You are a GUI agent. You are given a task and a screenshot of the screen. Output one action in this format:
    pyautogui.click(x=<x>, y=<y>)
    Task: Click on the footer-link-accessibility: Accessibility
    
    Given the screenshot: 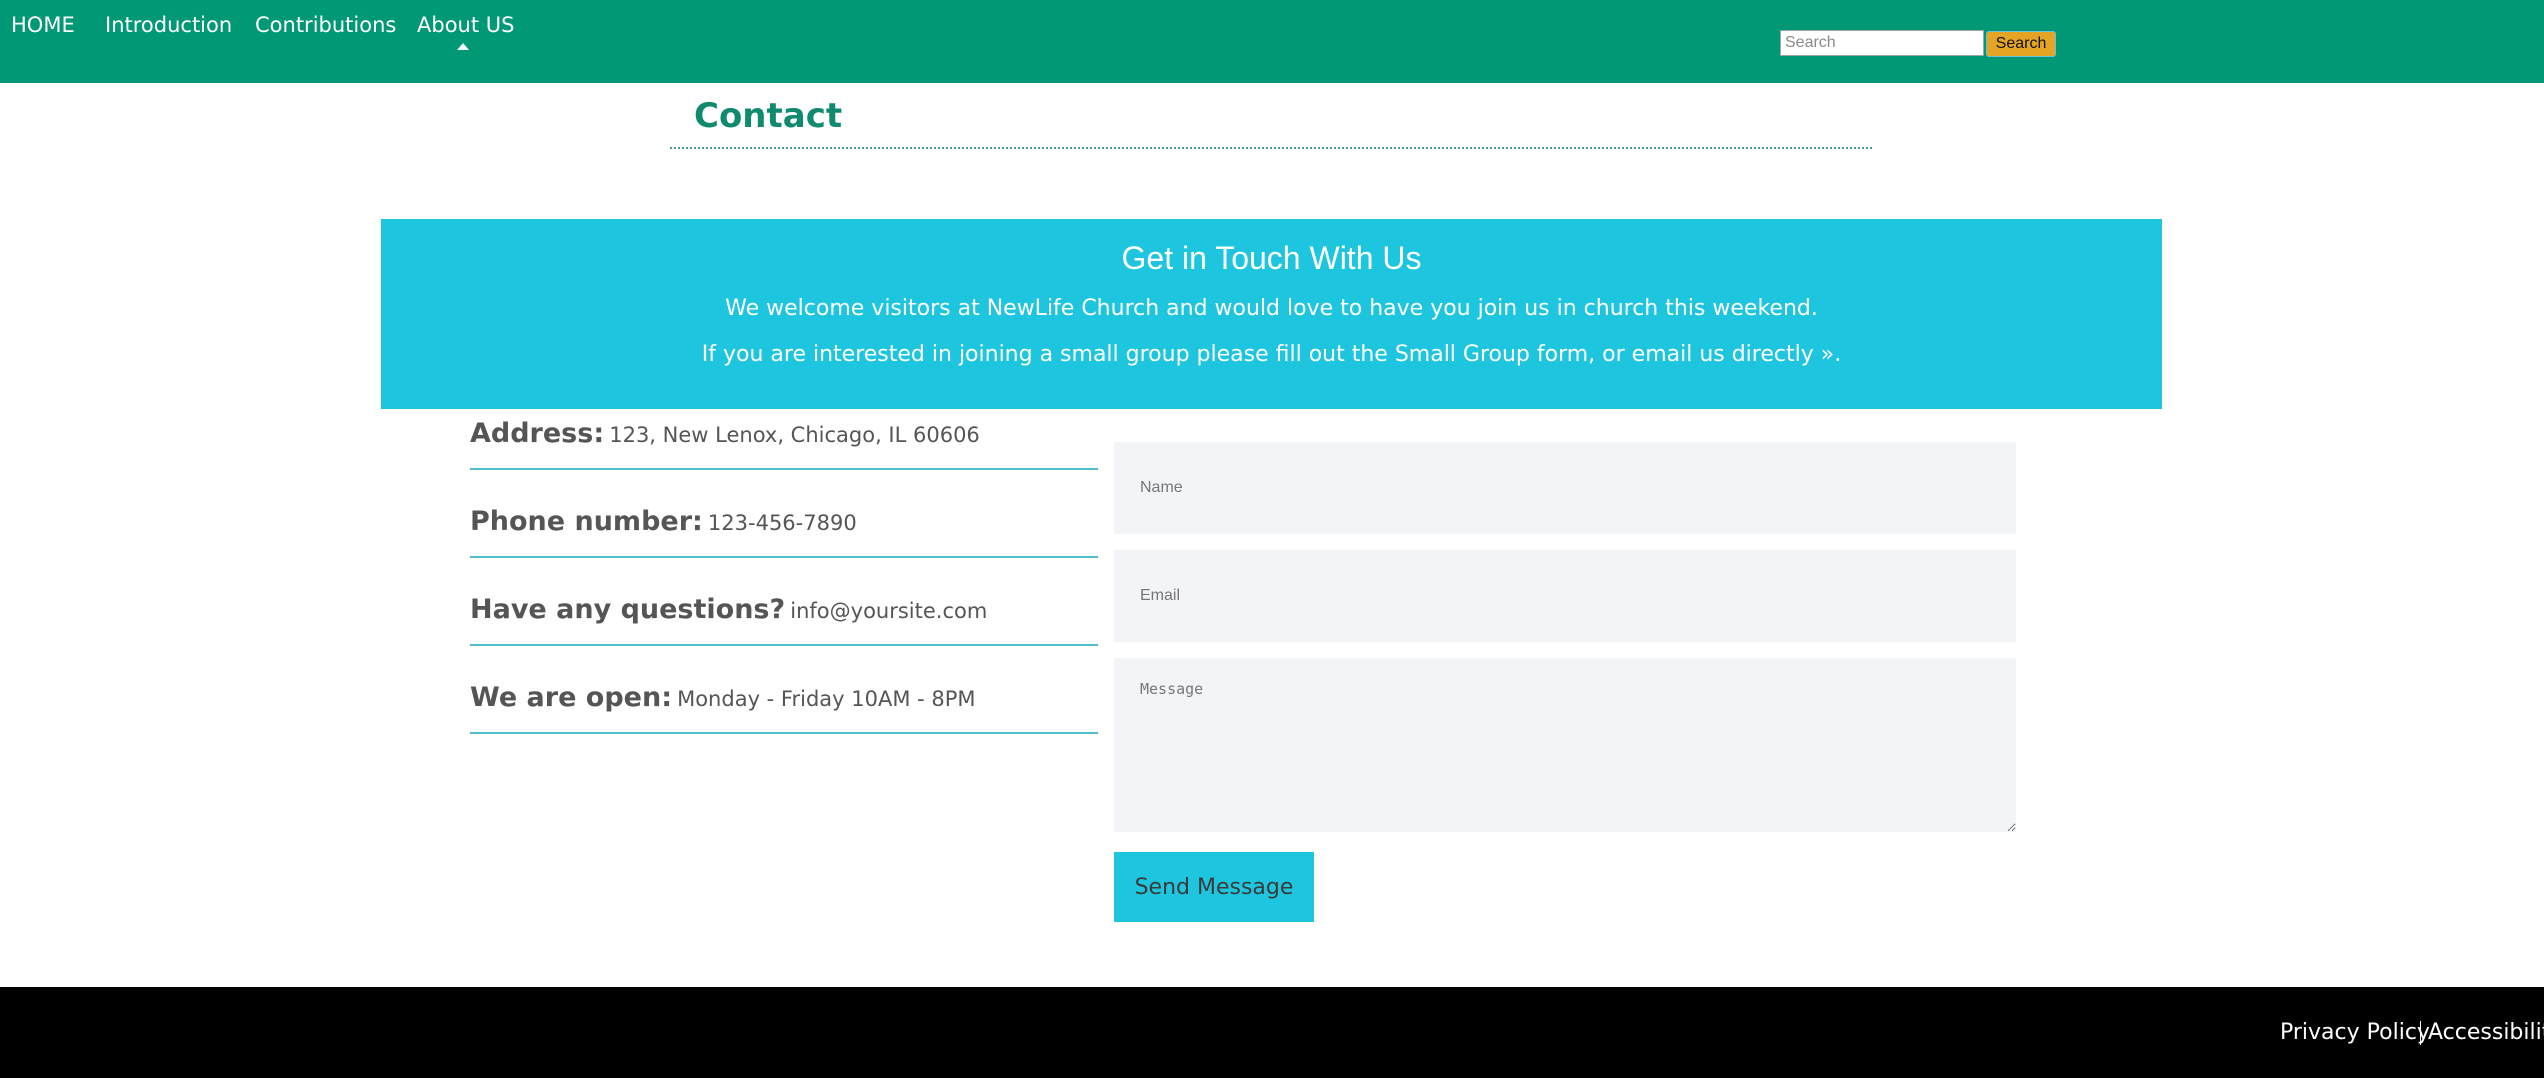 What is the action you would take?
    pyautogui.click(x=2486, y=1033)
    